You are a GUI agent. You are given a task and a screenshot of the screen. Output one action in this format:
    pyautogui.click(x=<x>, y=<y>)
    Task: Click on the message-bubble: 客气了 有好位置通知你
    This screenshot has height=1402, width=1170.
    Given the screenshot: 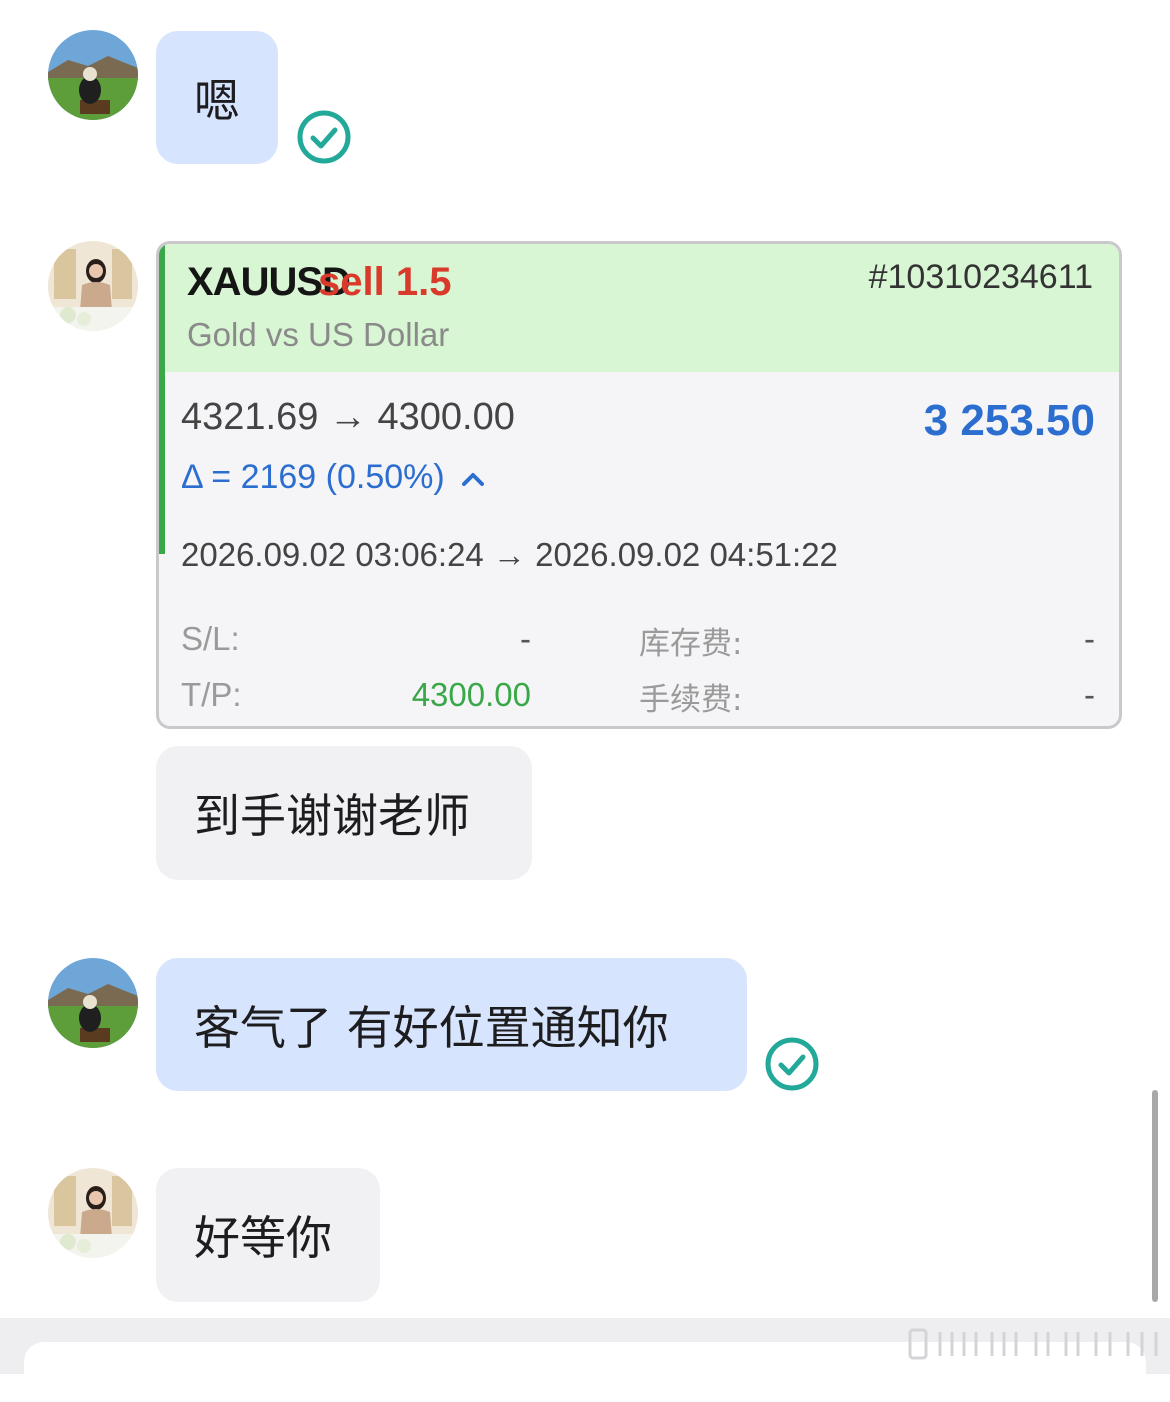 What is the action you would take?
    pyautogui.click(x=451, y=1024)
    